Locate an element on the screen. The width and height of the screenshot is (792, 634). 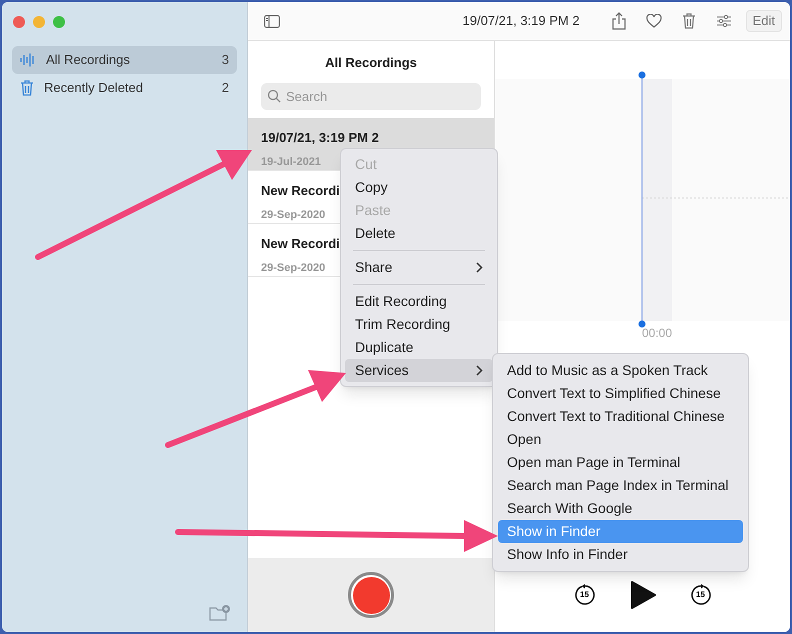
menu-item: Copy is located at coordinates (419, 187).